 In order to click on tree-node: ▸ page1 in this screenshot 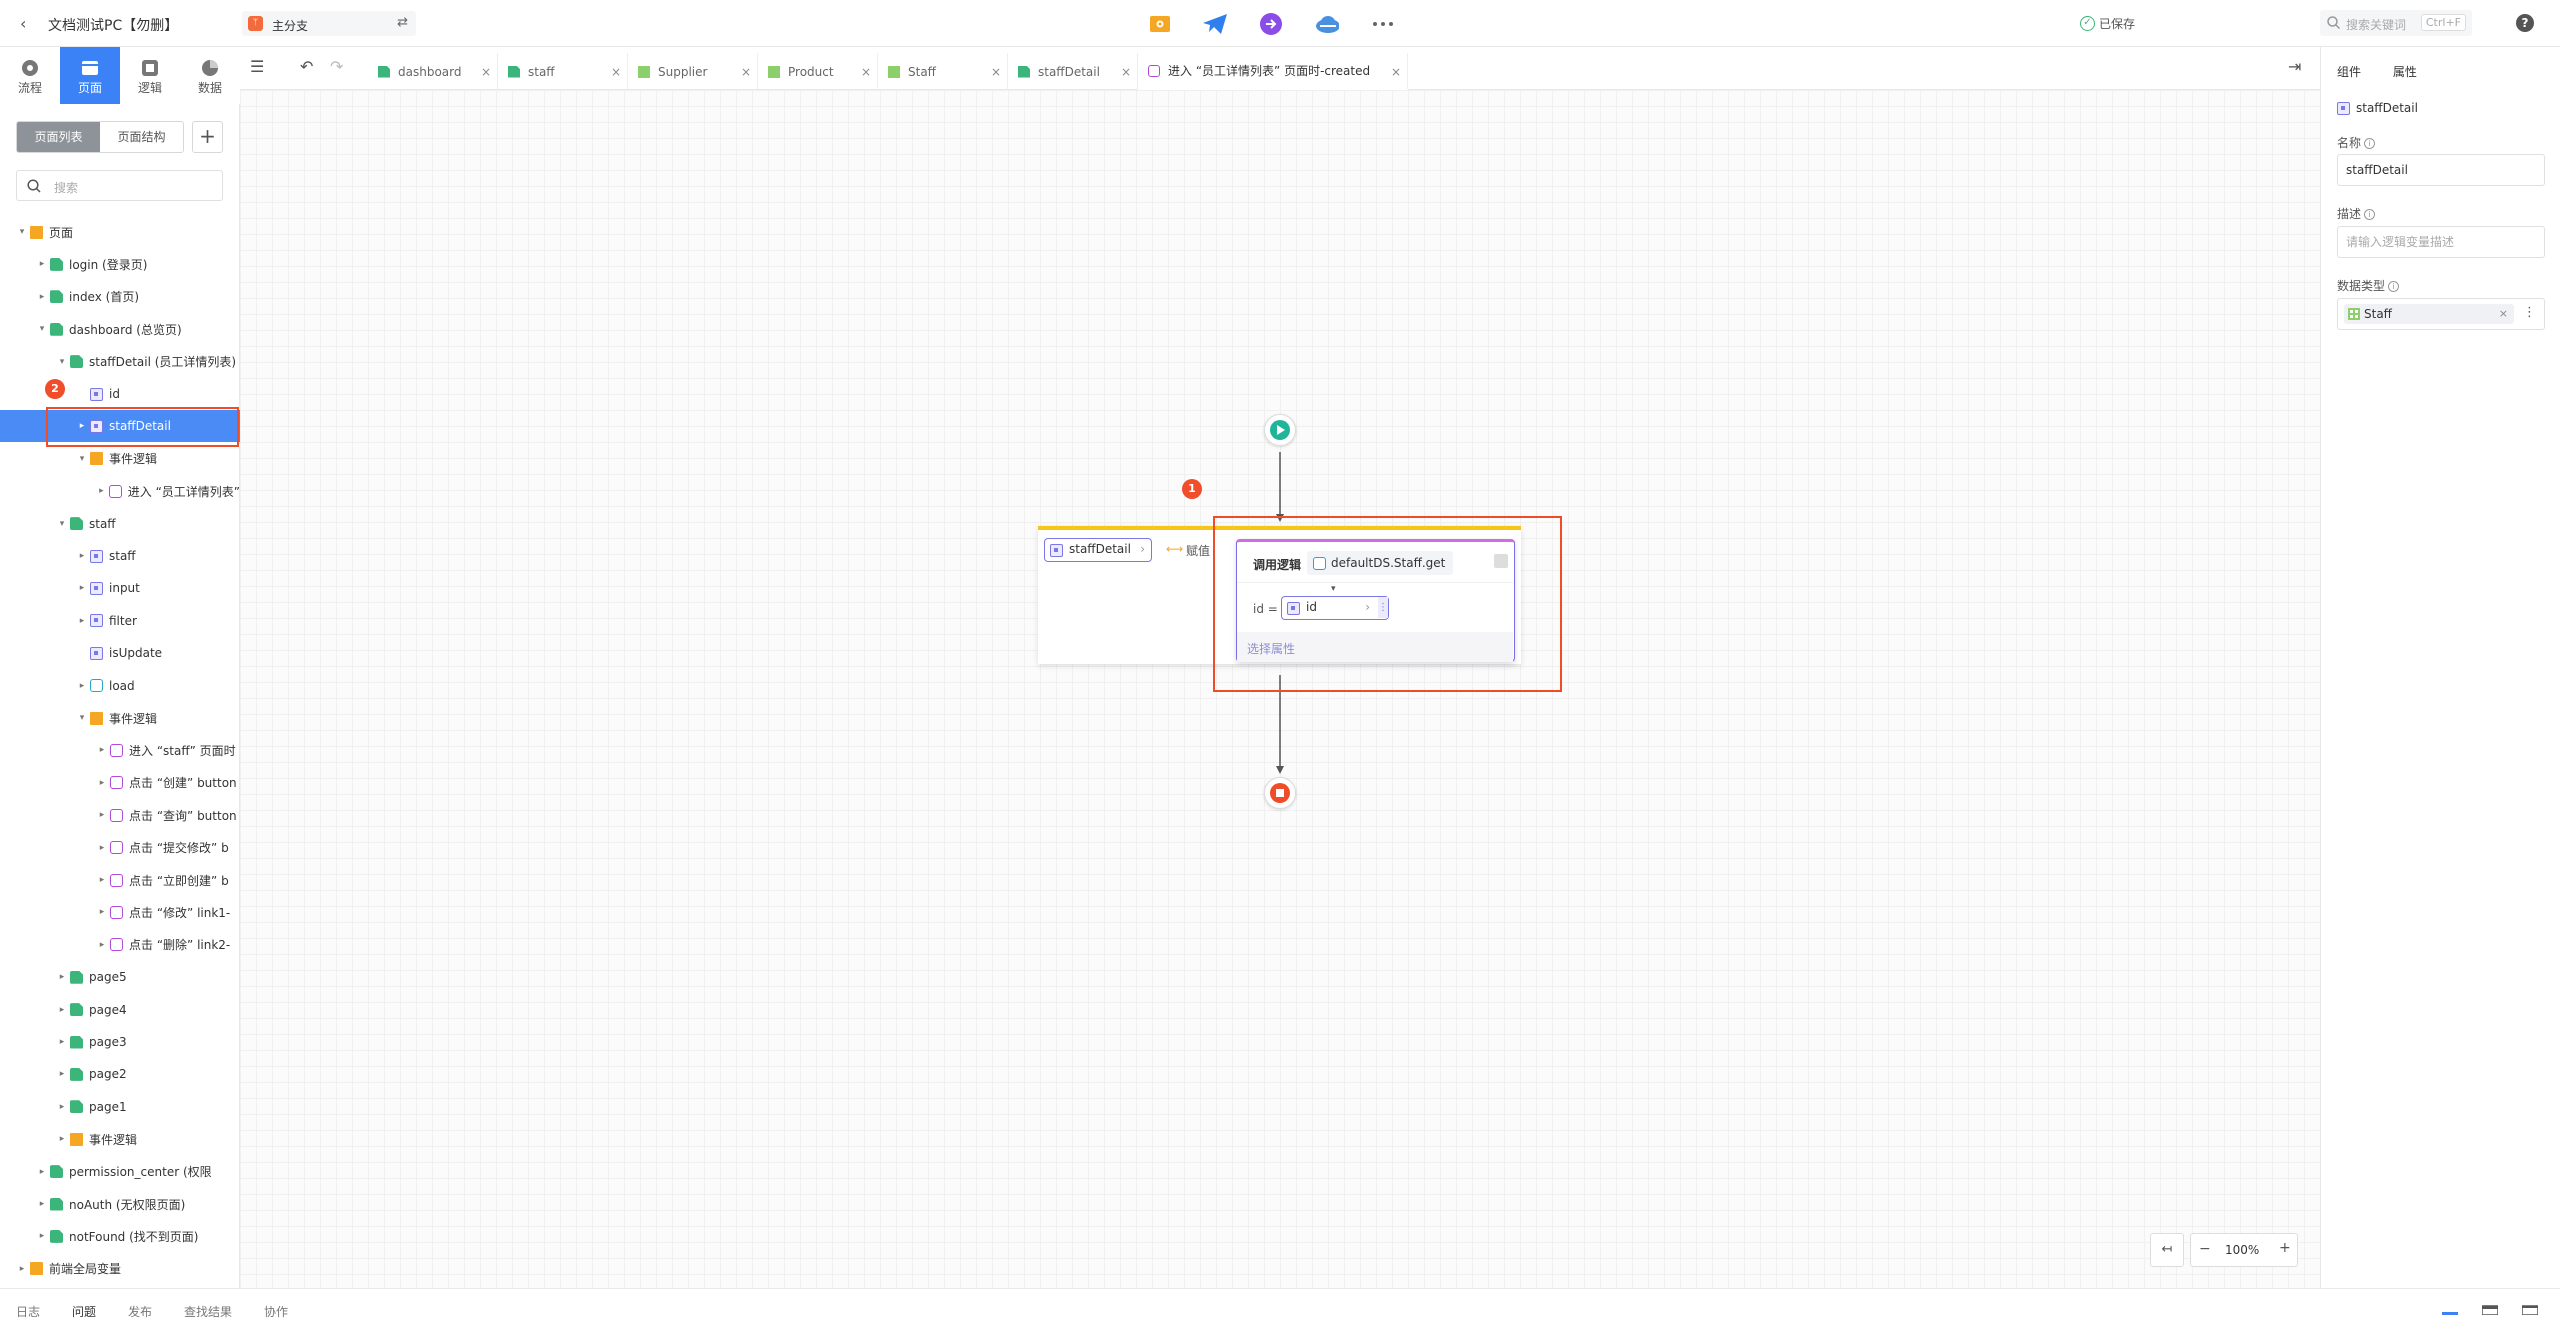, I will do `click(120, 1107)`.